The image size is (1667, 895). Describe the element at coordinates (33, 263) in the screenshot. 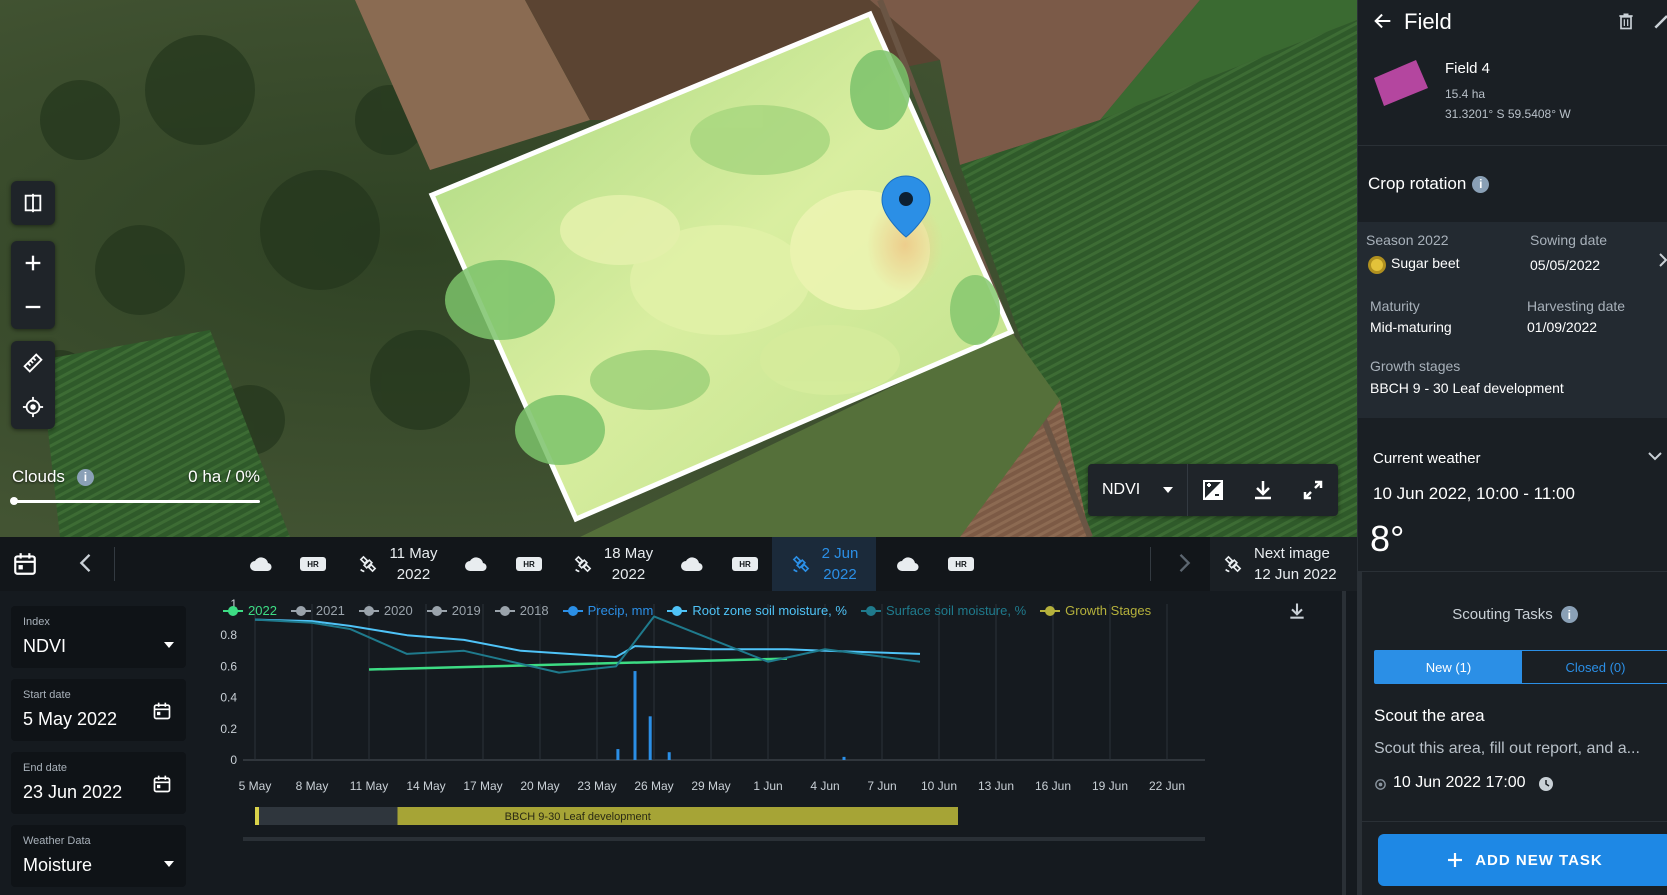

I see `zoom-in-icon` at that location.